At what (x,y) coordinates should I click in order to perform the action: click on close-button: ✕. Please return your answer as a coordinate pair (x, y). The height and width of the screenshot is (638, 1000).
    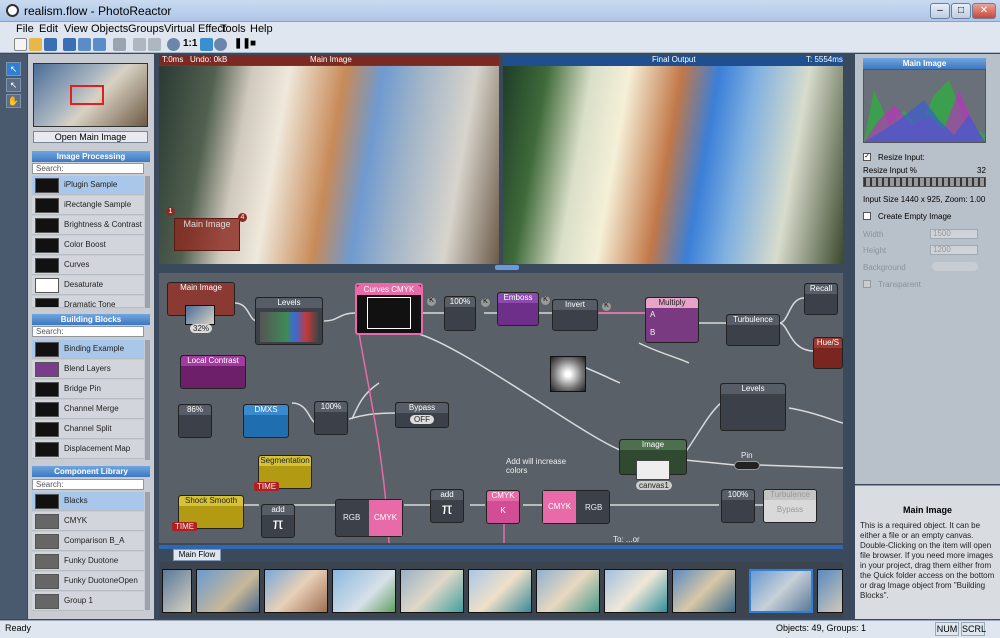
    Looking at the image, I should click on (984, 11).